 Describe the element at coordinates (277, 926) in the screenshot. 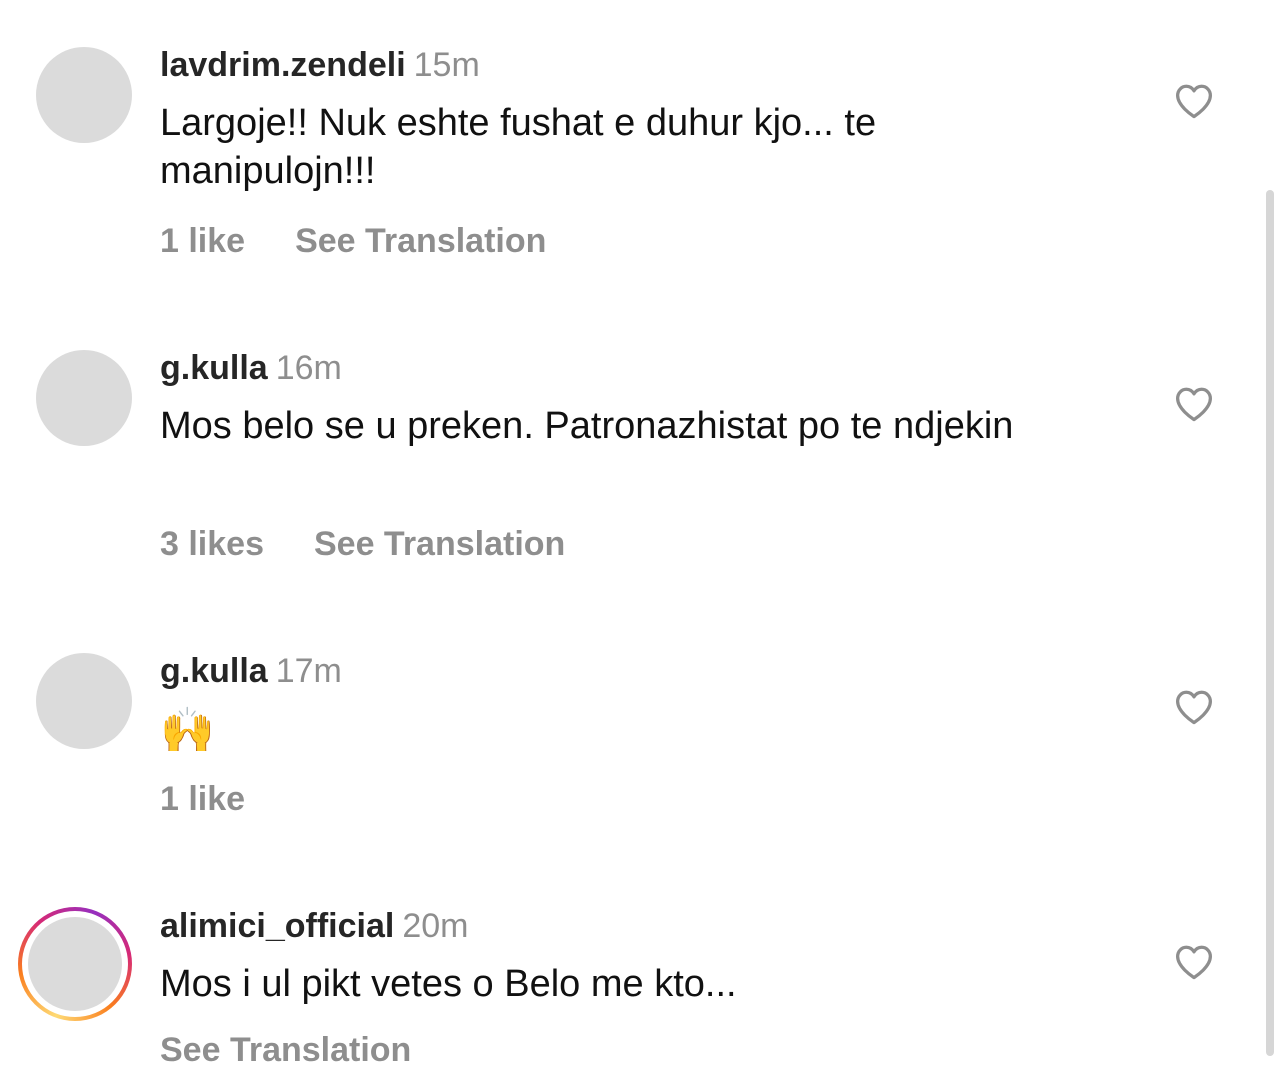

I see `username-link: alimici_official` at that location.